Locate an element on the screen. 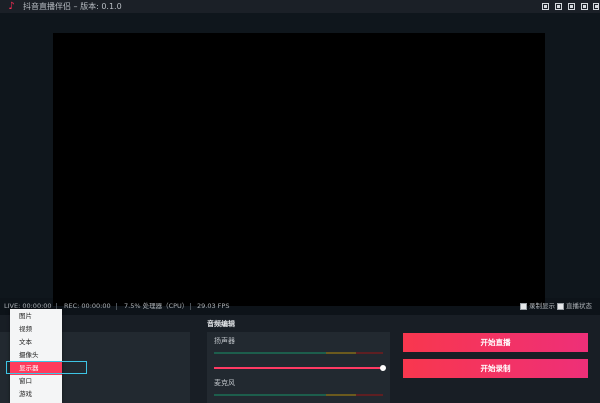  mic-meter-yellow is located at coordinates (341, 395).